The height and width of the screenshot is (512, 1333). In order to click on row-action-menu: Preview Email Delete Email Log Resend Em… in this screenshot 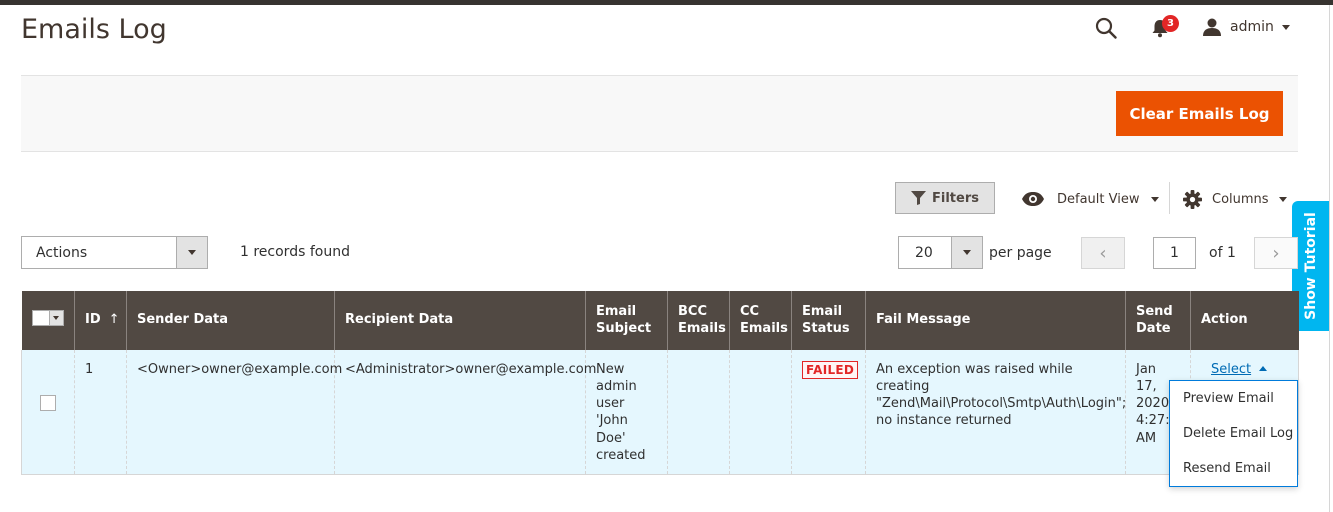, I will do `click(1233, 433)`.